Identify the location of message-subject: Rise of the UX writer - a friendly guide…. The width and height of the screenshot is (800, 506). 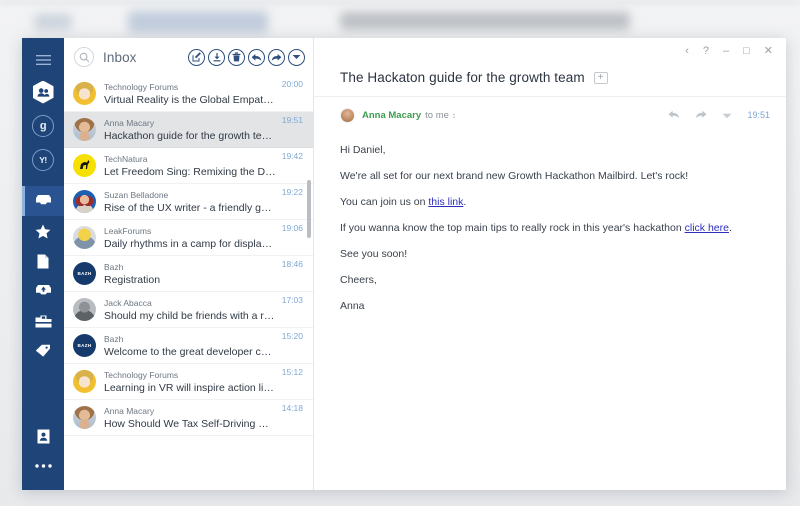
(190, 207).